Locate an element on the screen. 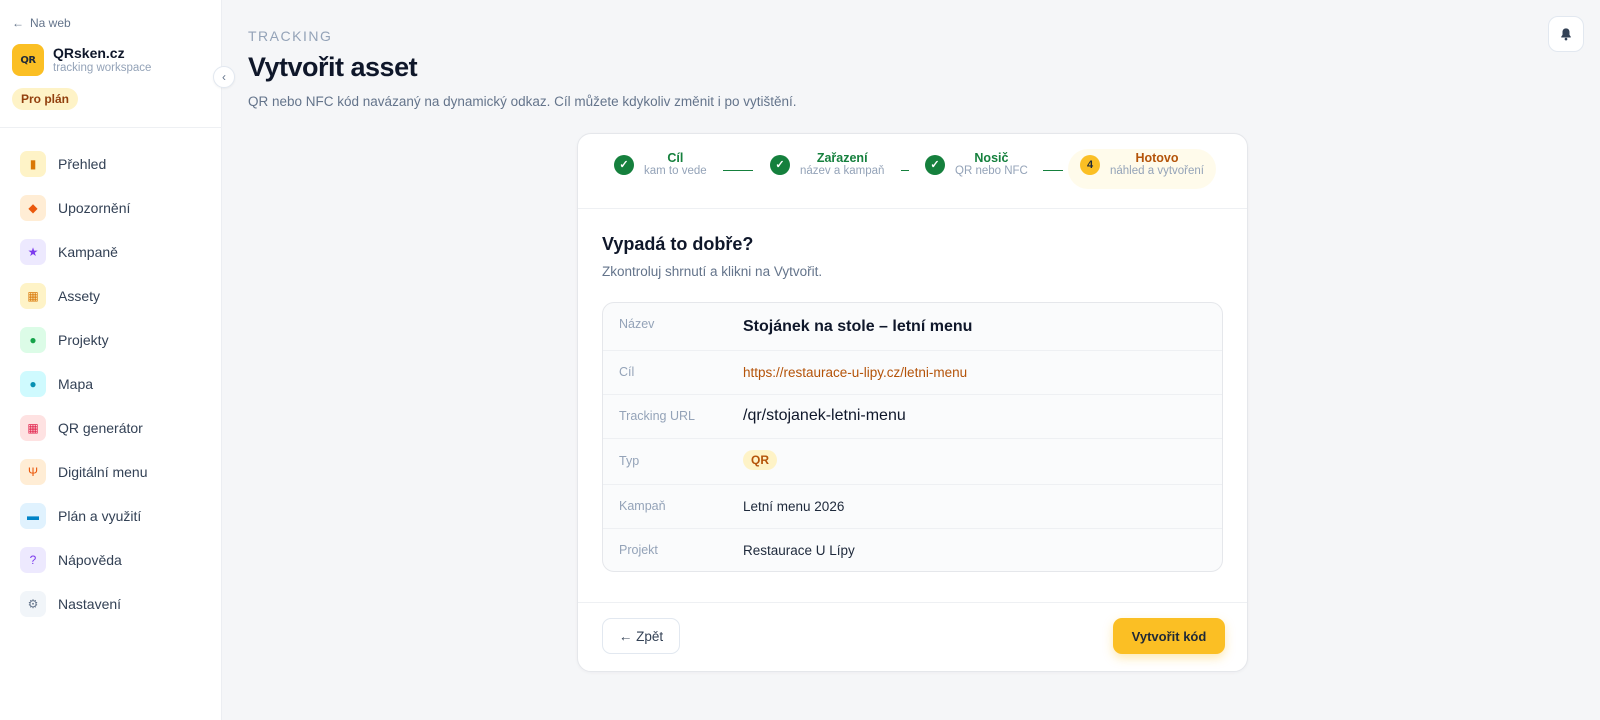  bell-icon is located at coordinates (1566, 34).